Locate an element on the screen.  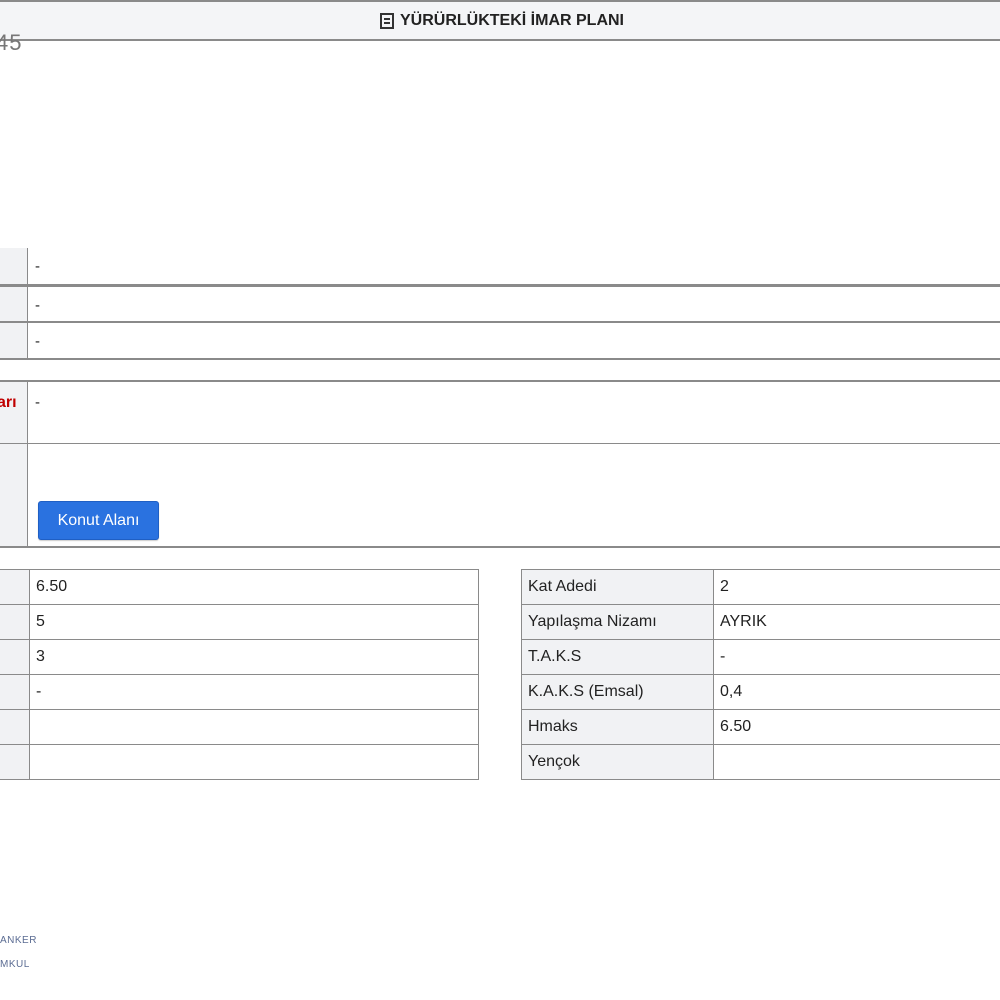
notes-value: - is located at coordinates (37, 402).